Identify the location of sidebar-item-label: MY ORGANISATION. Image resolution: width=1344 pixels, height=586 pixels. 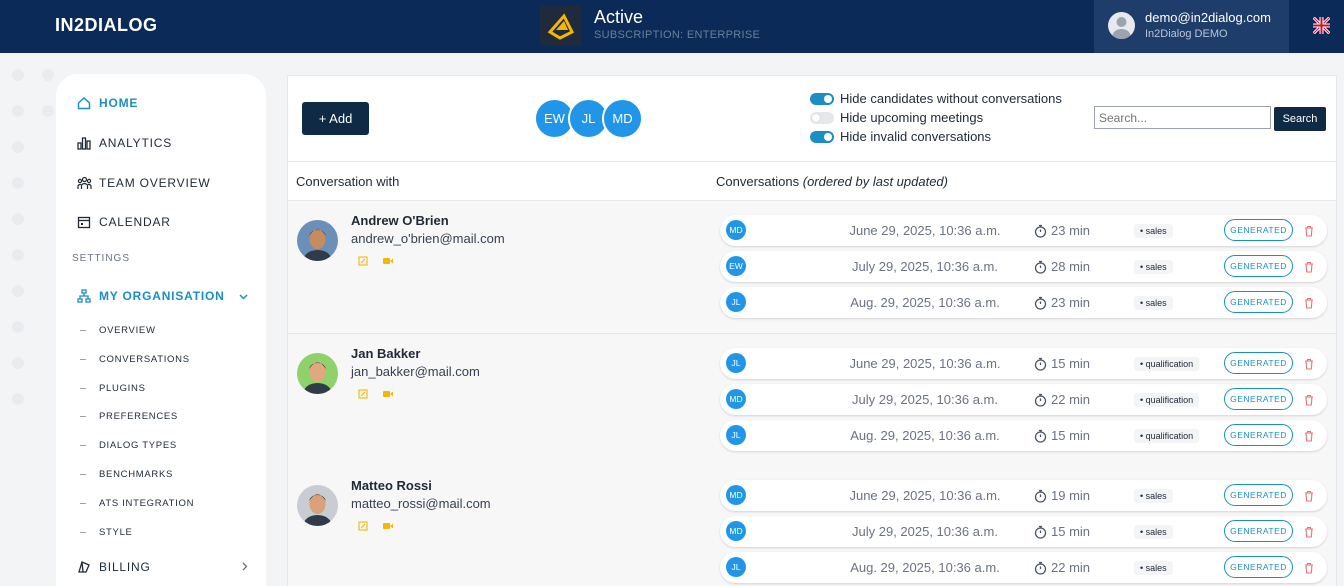
(162, 296).